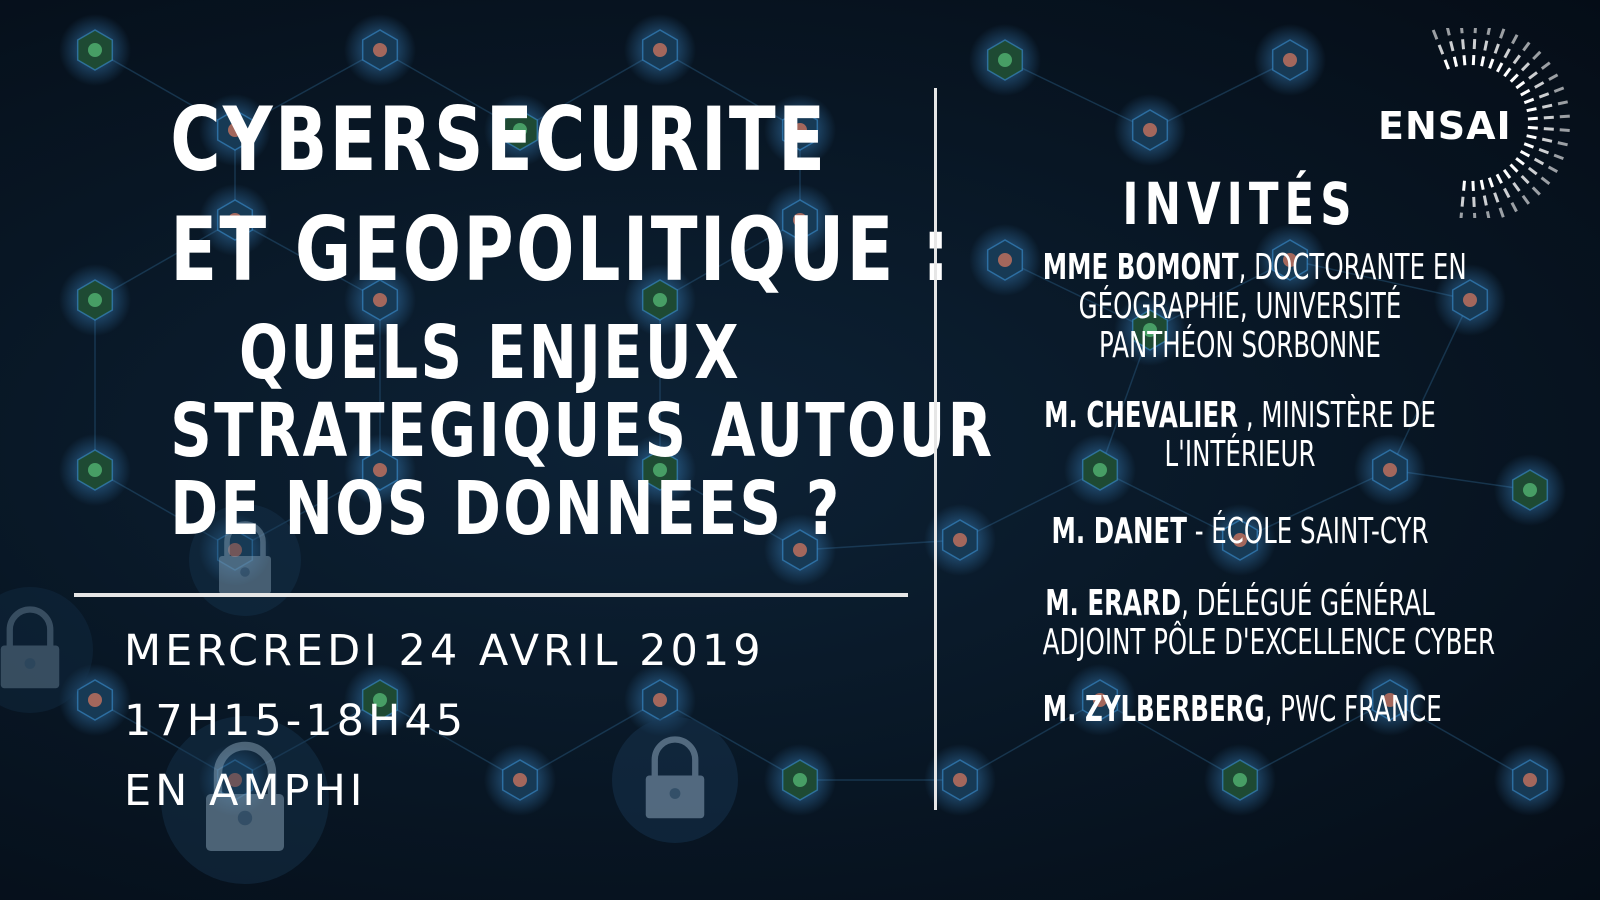  I want to click on horizontal-divider, so click(491, 595).